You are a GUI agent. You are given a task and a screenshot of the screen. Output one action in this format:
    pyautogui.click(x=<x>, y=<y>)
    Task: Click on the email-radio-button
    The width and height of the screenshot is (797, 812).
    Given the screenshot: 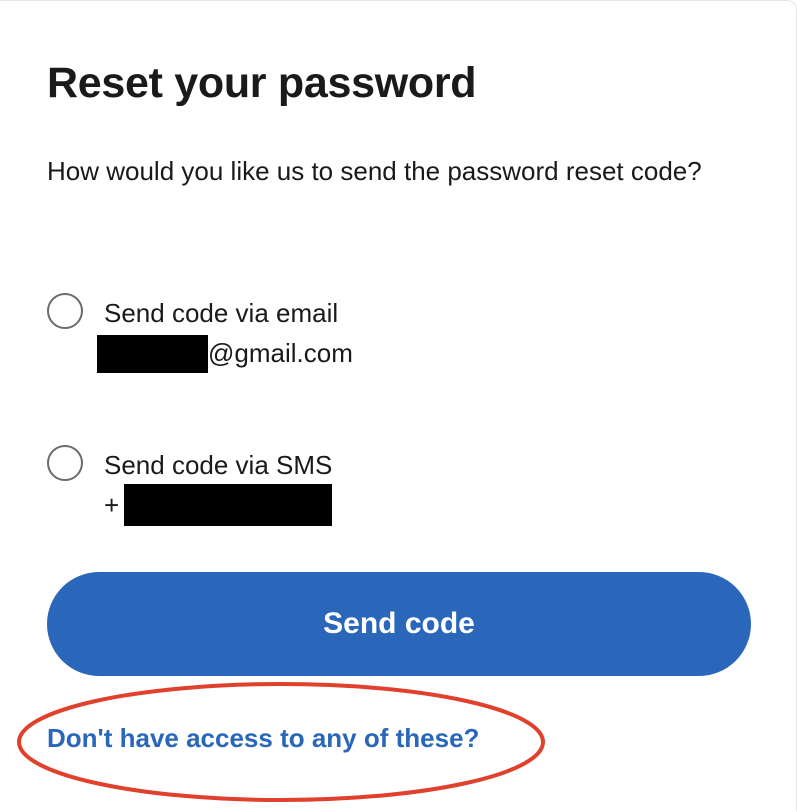 What is the action you would take?
    pyautogui.click(x=65, y=311)
    